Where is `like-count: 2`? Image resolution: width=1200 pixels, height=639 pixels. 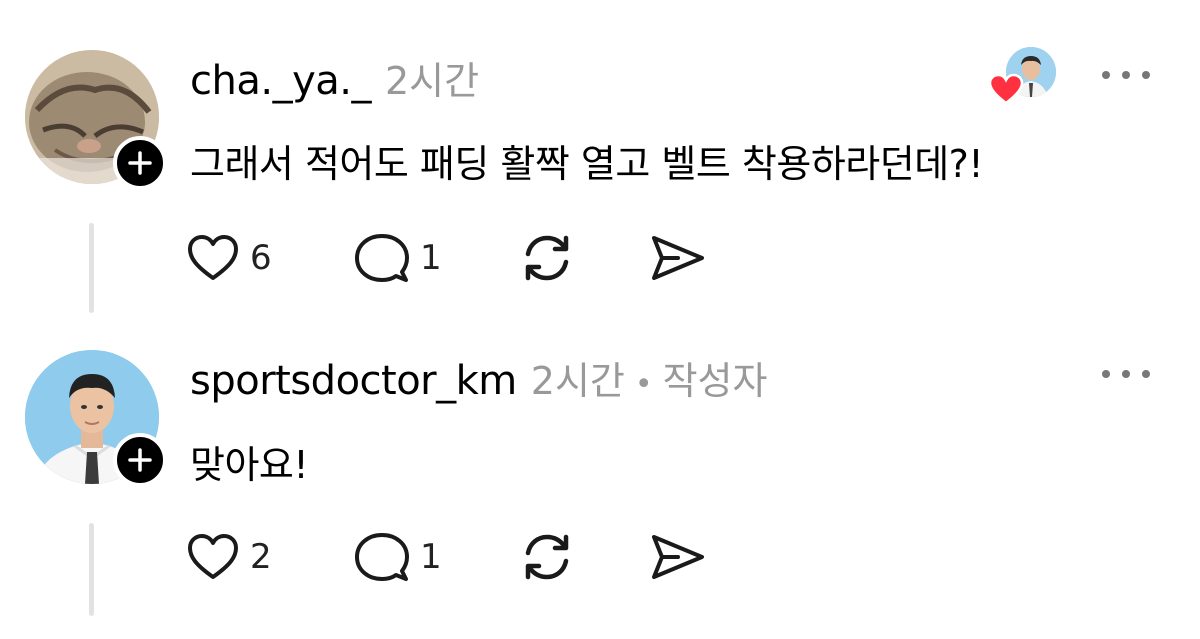
like-count: 2 is located at coordinates (261, 557).